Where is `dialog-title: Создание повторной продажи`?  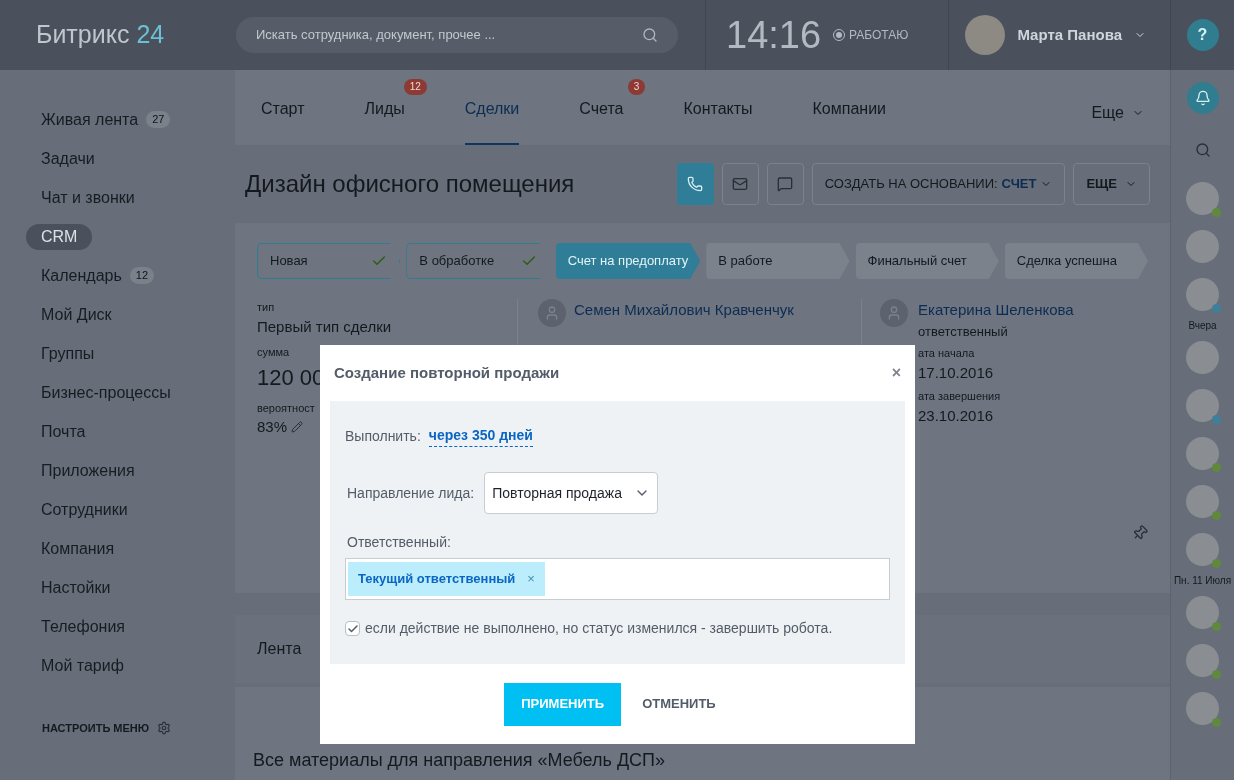 dialog-title: Создание повторной продажи is located at coordinates (447, 372).